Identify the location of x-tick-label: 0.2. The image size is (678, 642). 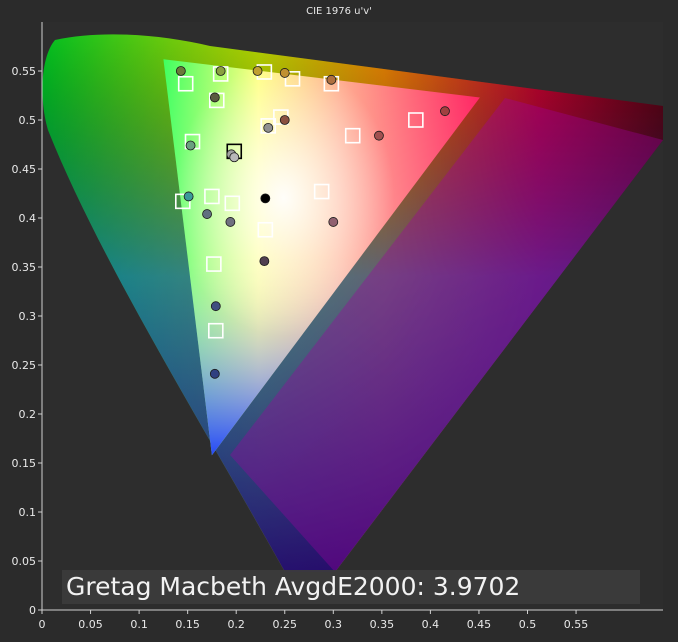
(236, 624).